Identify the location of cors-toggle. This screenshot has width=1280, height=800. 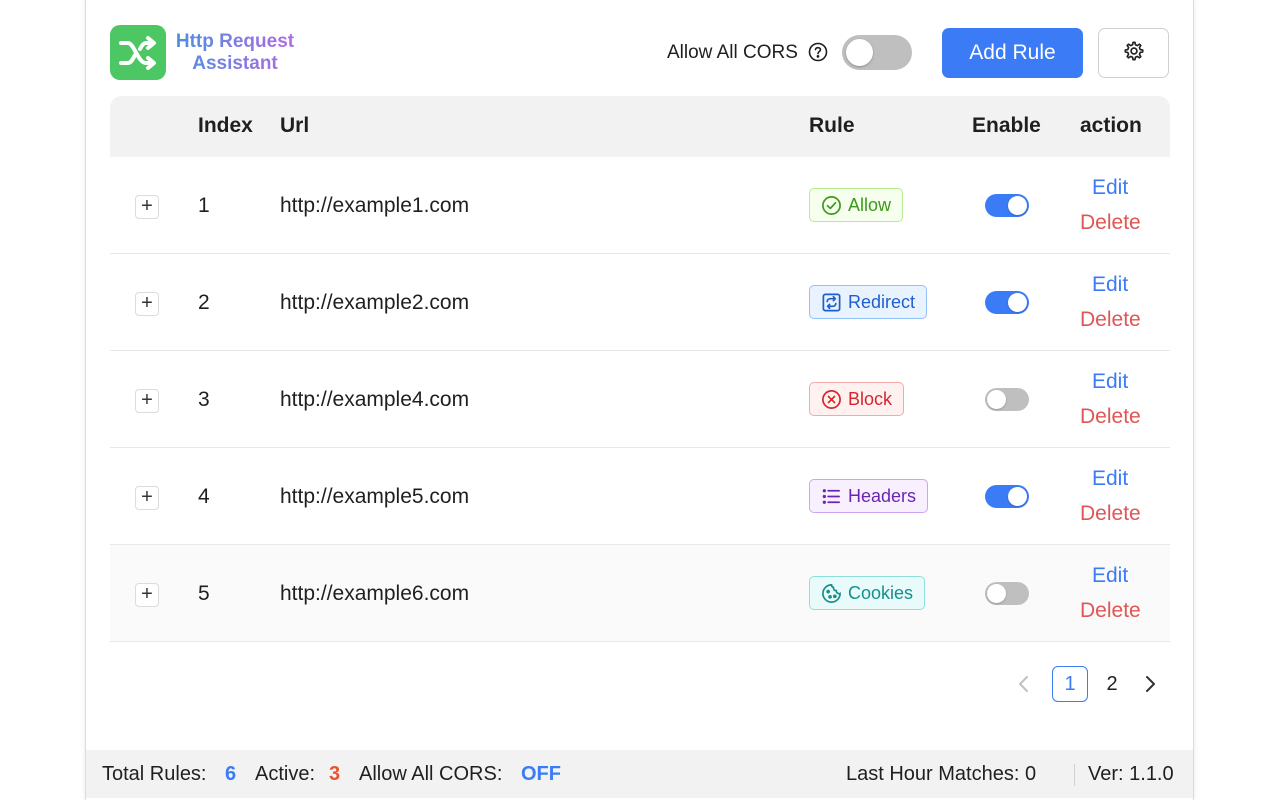
(877, 52).